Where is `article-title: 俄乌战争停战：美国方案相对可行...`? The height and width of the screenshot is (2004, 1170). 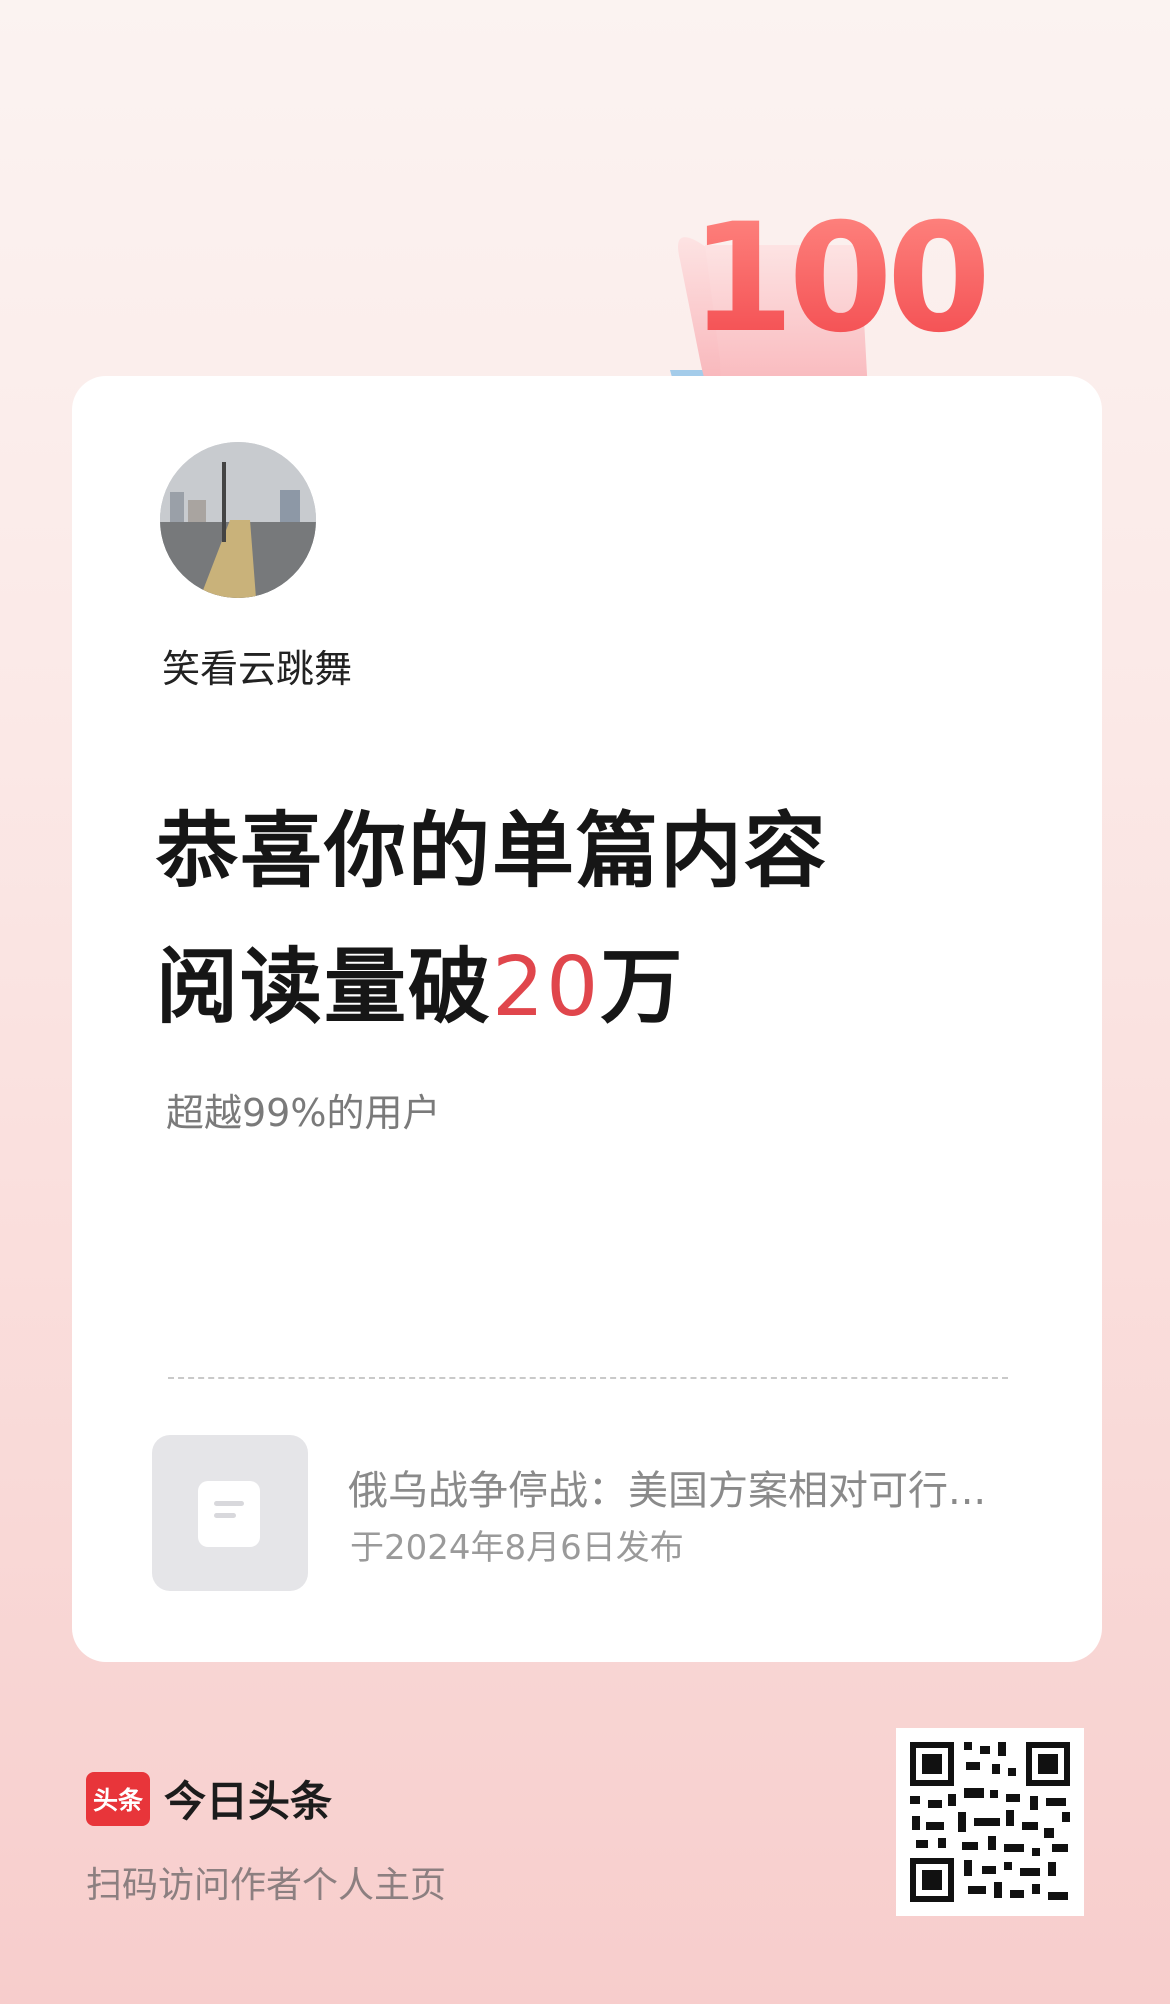
article-title: 俄乌战争停战：美国方案相对可行... is located at coordinates (667, 1487).